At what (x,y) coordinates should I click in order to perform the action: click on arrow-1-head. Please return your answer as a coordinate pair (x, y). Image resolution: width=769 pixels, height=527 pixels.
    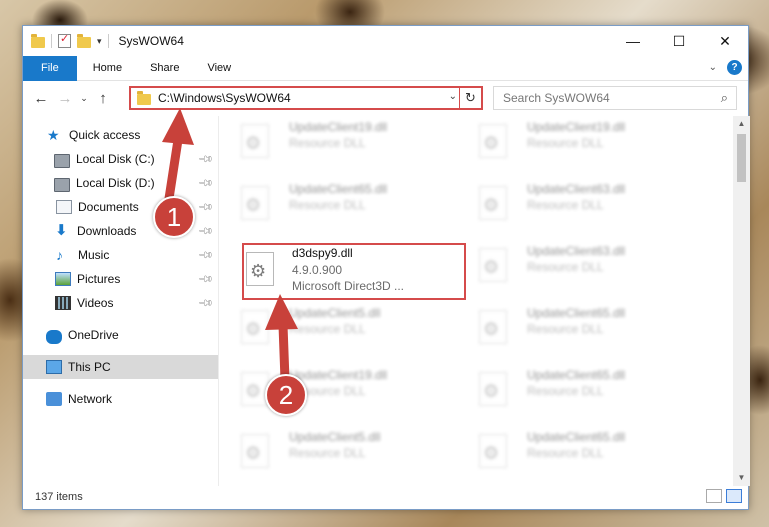
    Looking at the image, I should click on (178, 126).